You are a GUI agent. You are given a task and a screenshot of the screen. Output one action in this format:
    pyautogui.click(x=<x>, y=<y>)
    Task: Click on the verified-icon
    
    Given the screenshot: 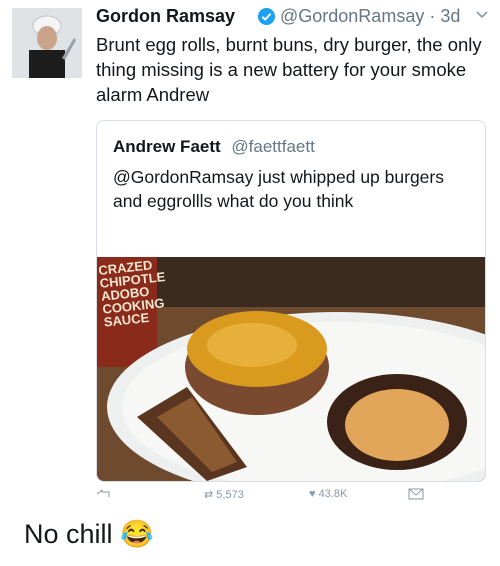 What is the action you would take?
    pyautogui.click(x=266, y=19)
    